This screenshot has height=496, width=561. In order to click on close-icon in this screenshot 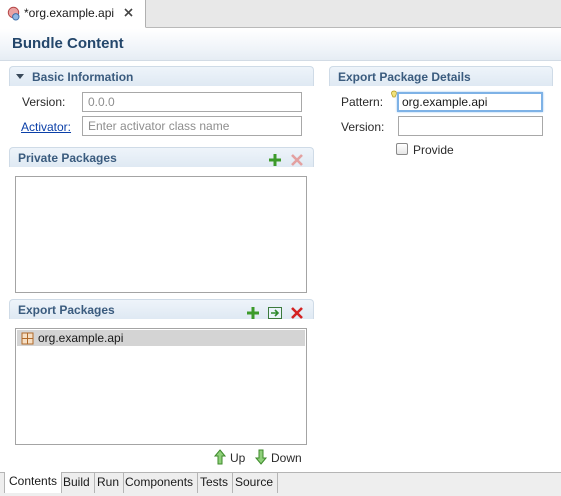, I will do `click(128, 12)`.